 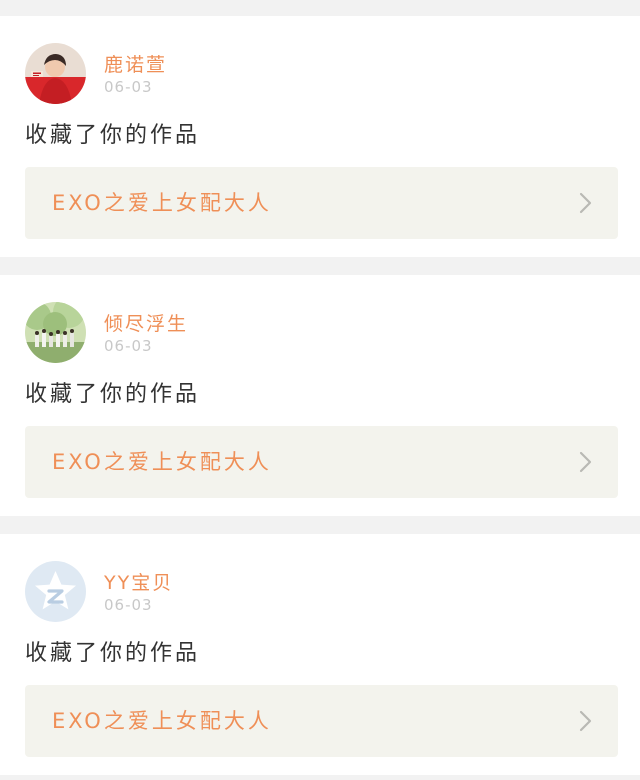 I want to click on username: 鹿诺萱, so click(x=135, y=65).